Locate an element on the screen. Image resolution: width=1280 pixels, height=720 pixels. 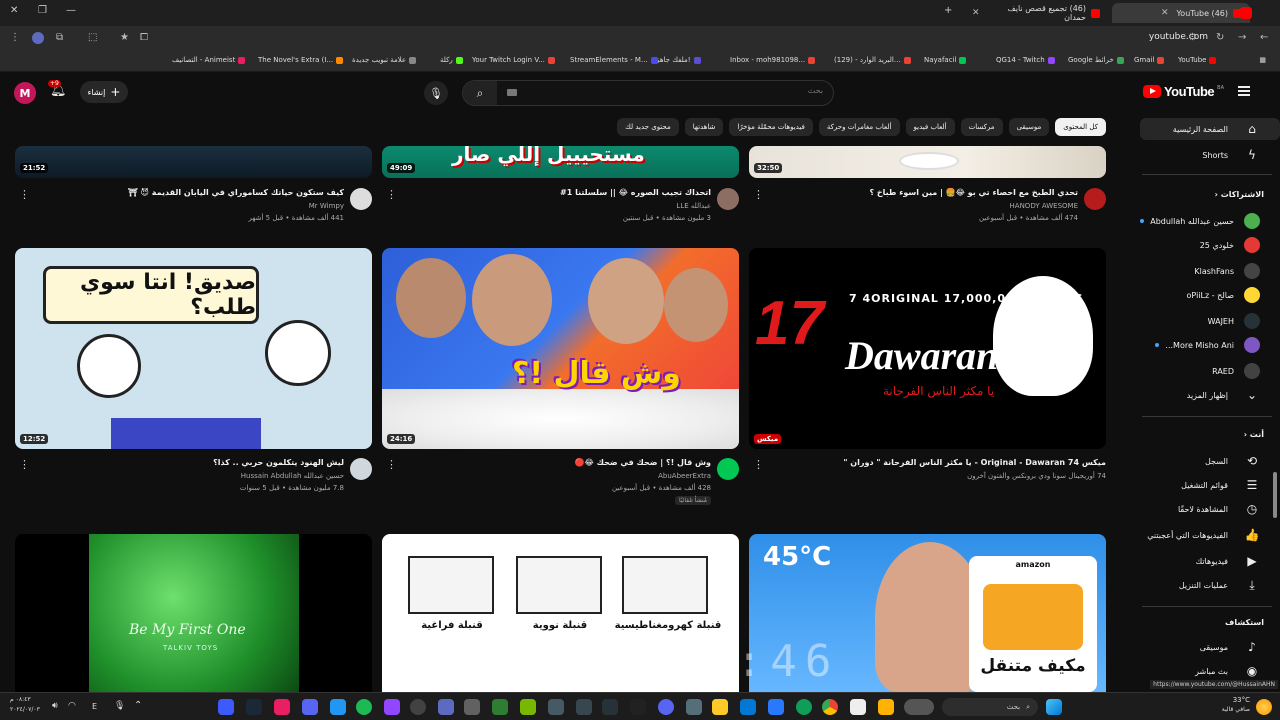
twitch-icon is located at coordinates (392, 707).